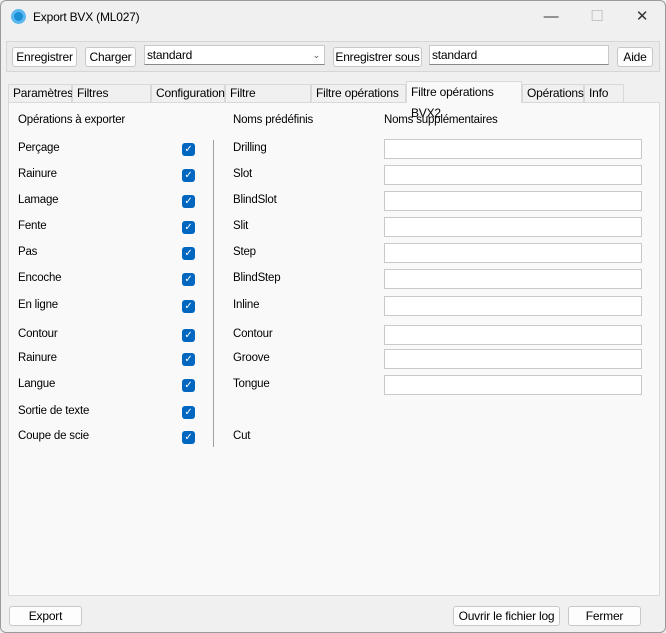 This screenshot has height=633, width=666. What do you see at coordinates (642, 17) in the screenshot?
I see `close-icon: ✕` at bounding box center [642, 17].